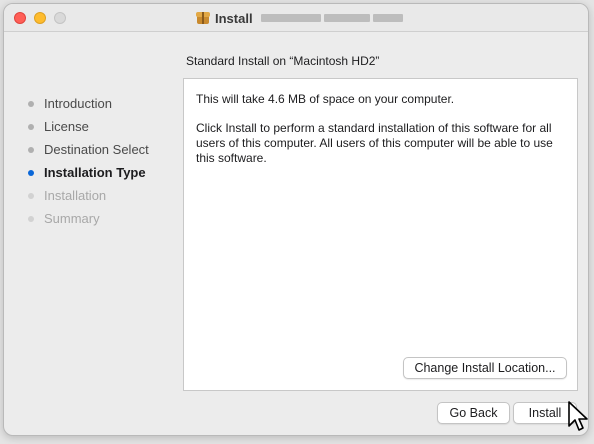  What do you see at coordinates (234, 18) in the screenshot?
I see `window-title-text: Install` at bounding box center [234, 18].